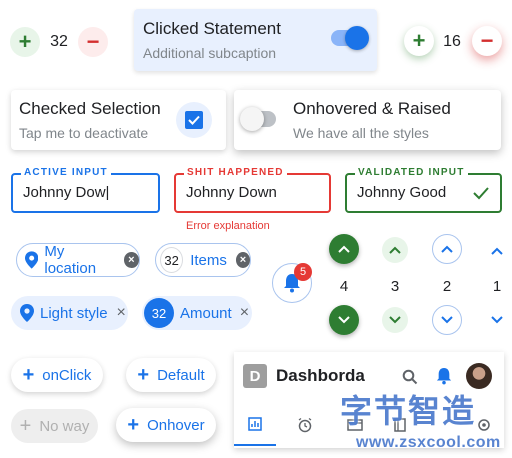 This screenshot has width=512, height=458. I want to click on right-increment-button: +, so click(419, 41).